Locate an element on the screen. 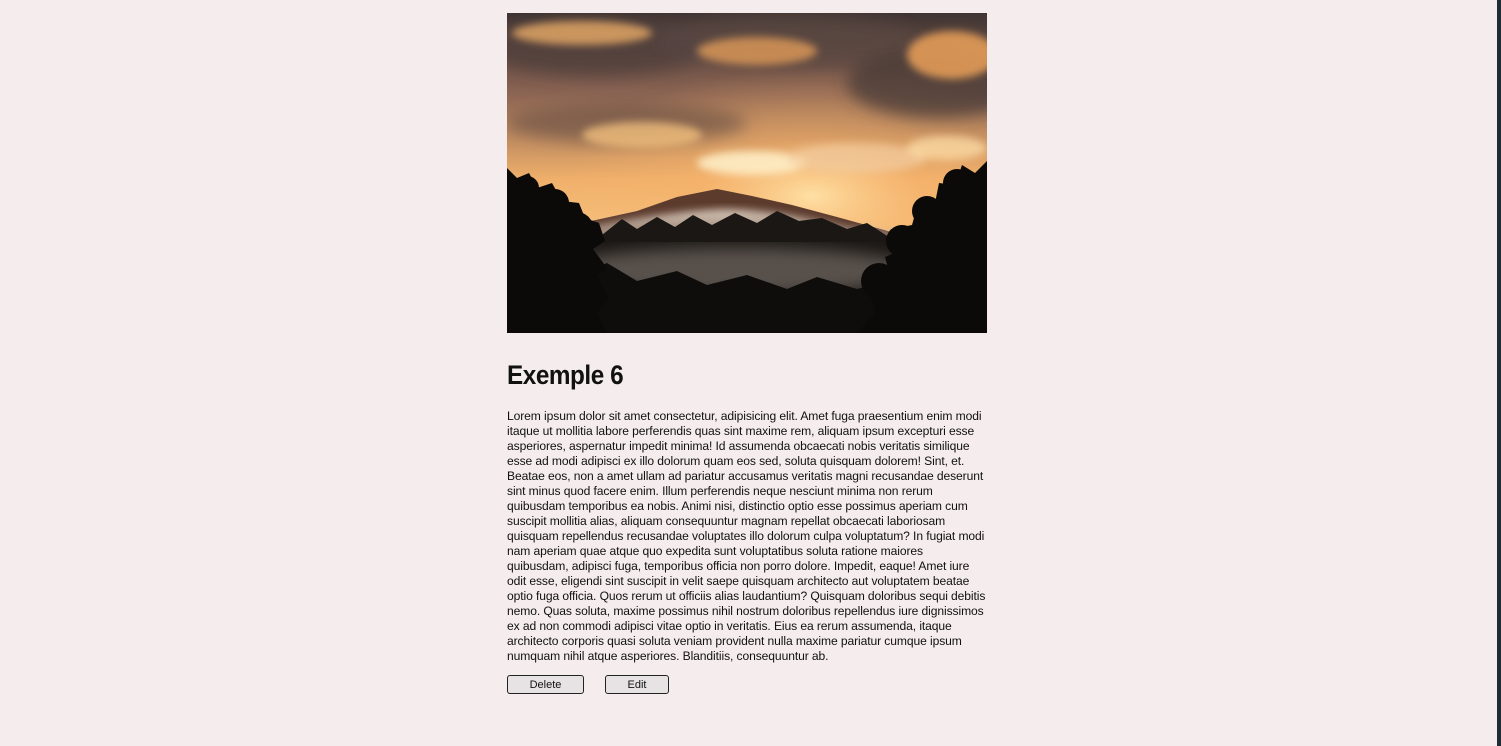 The width and height of the screenshot is (1501, 746). edit-button: Edit is located at coordinates (637, 685).